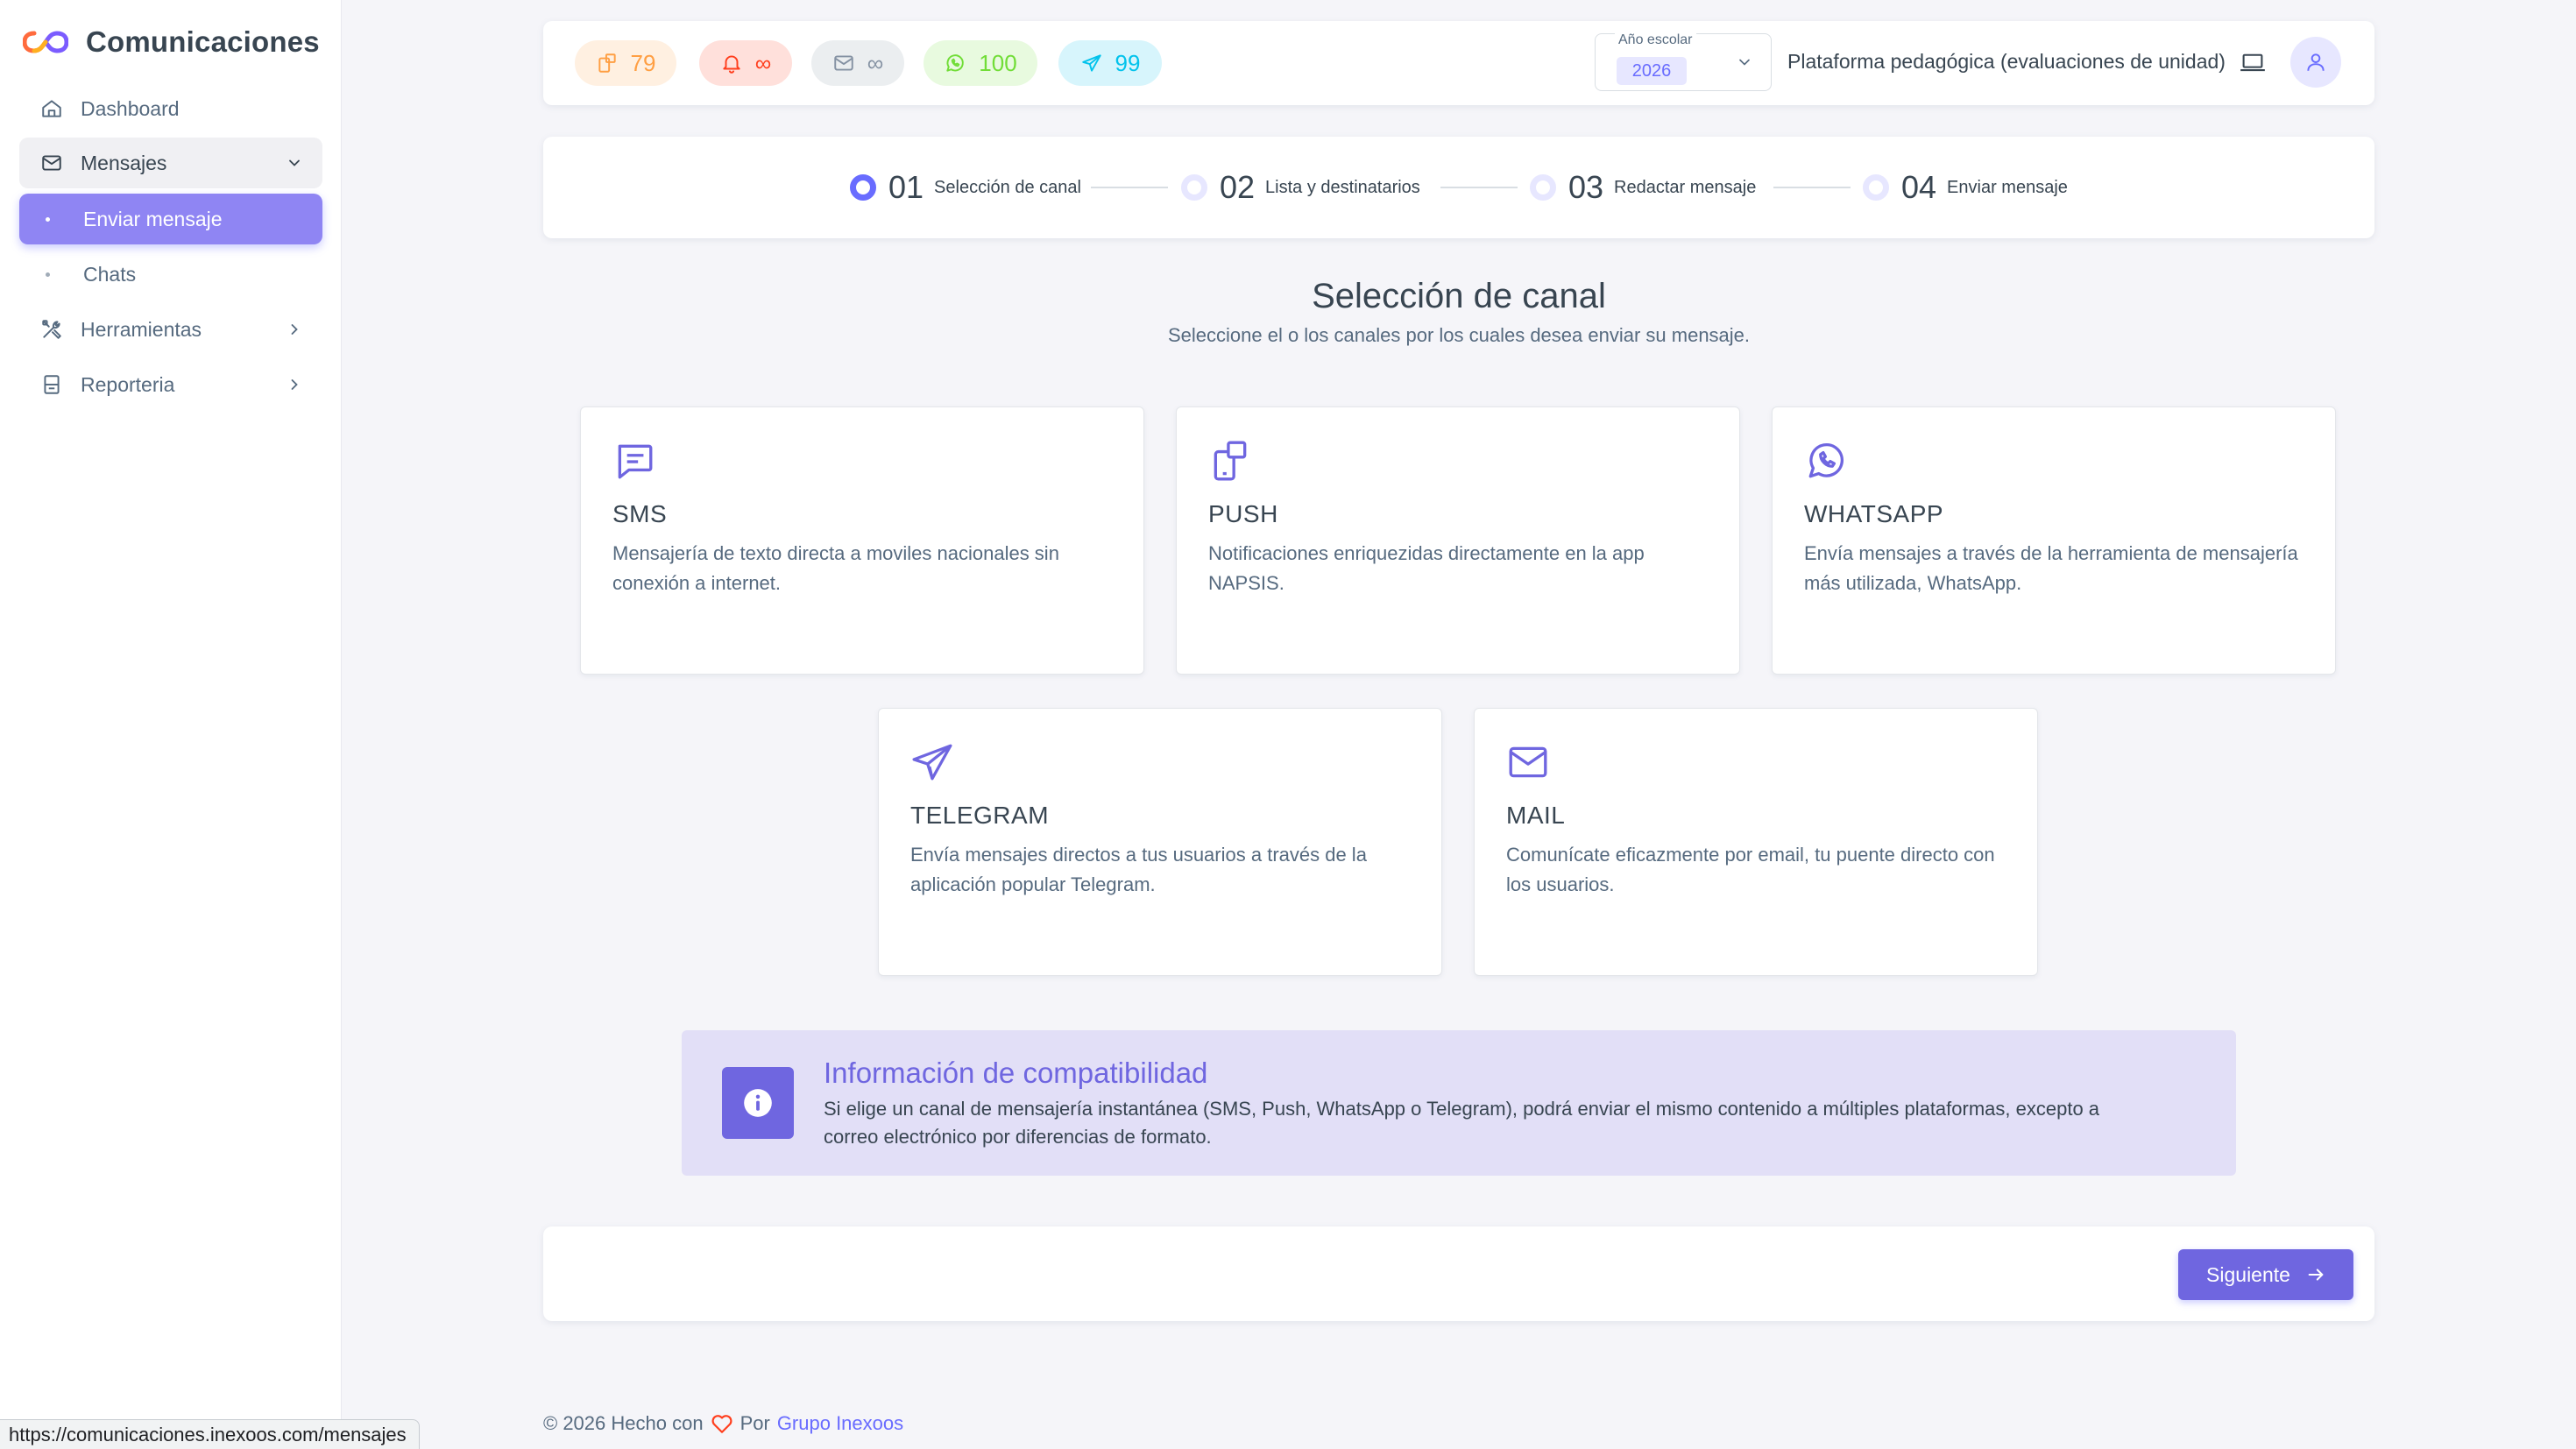  What do you see at coordinates (141, 329) in the screenshot?
I see `sidebar-item-label: Herramientas` at bounding box center [141, 329].